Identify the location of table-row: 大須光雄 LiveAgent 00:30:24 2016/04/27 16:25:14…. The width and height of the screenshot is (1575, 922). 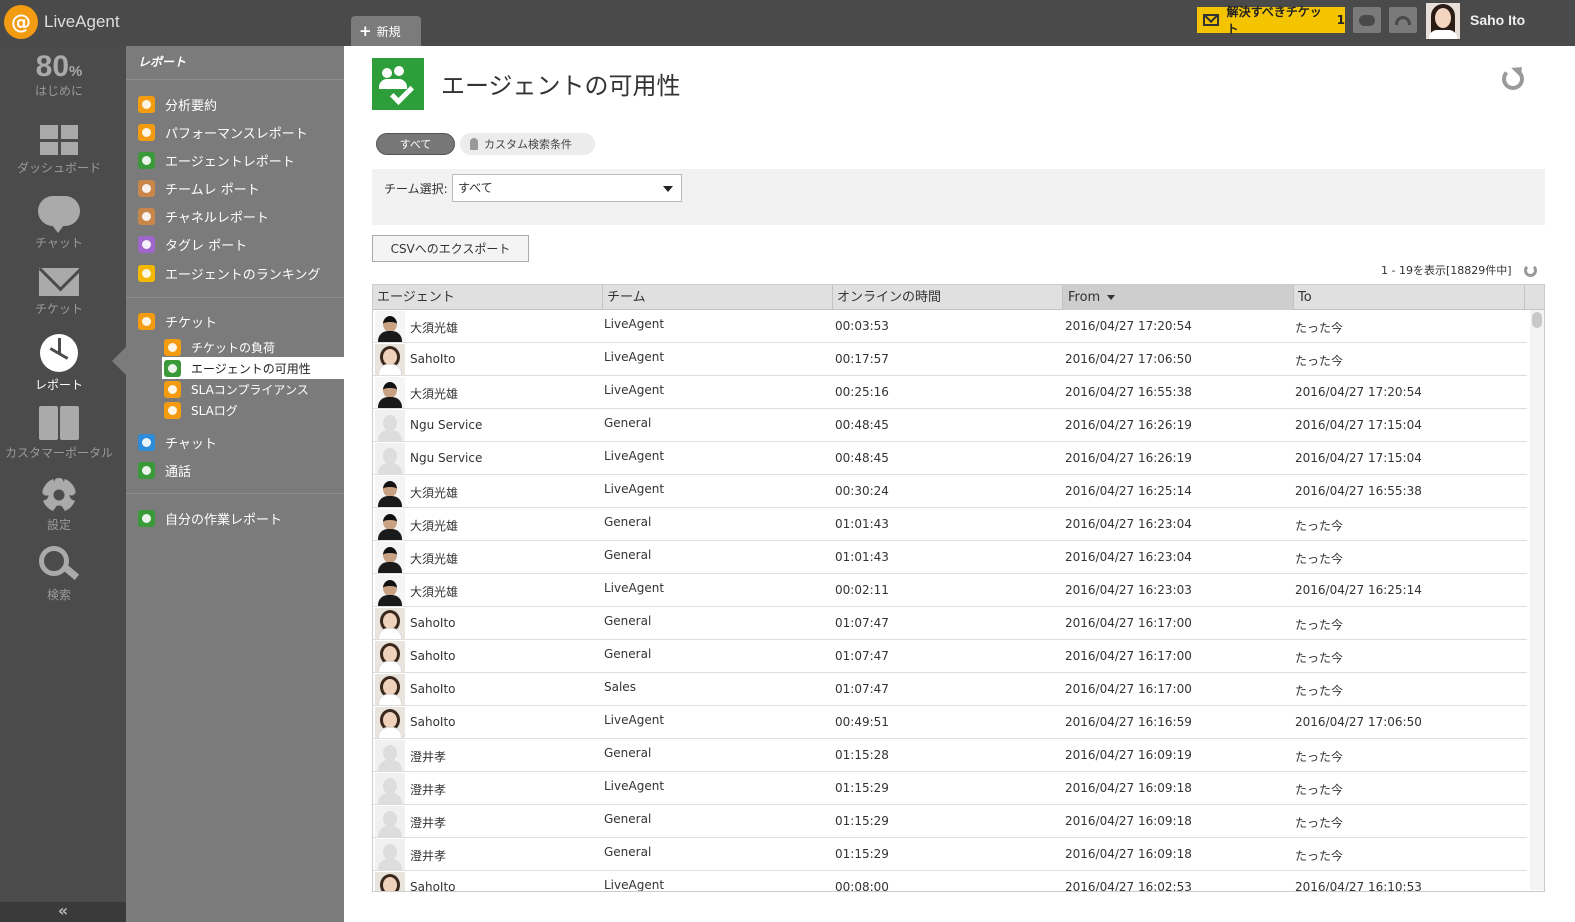
(950, 491).